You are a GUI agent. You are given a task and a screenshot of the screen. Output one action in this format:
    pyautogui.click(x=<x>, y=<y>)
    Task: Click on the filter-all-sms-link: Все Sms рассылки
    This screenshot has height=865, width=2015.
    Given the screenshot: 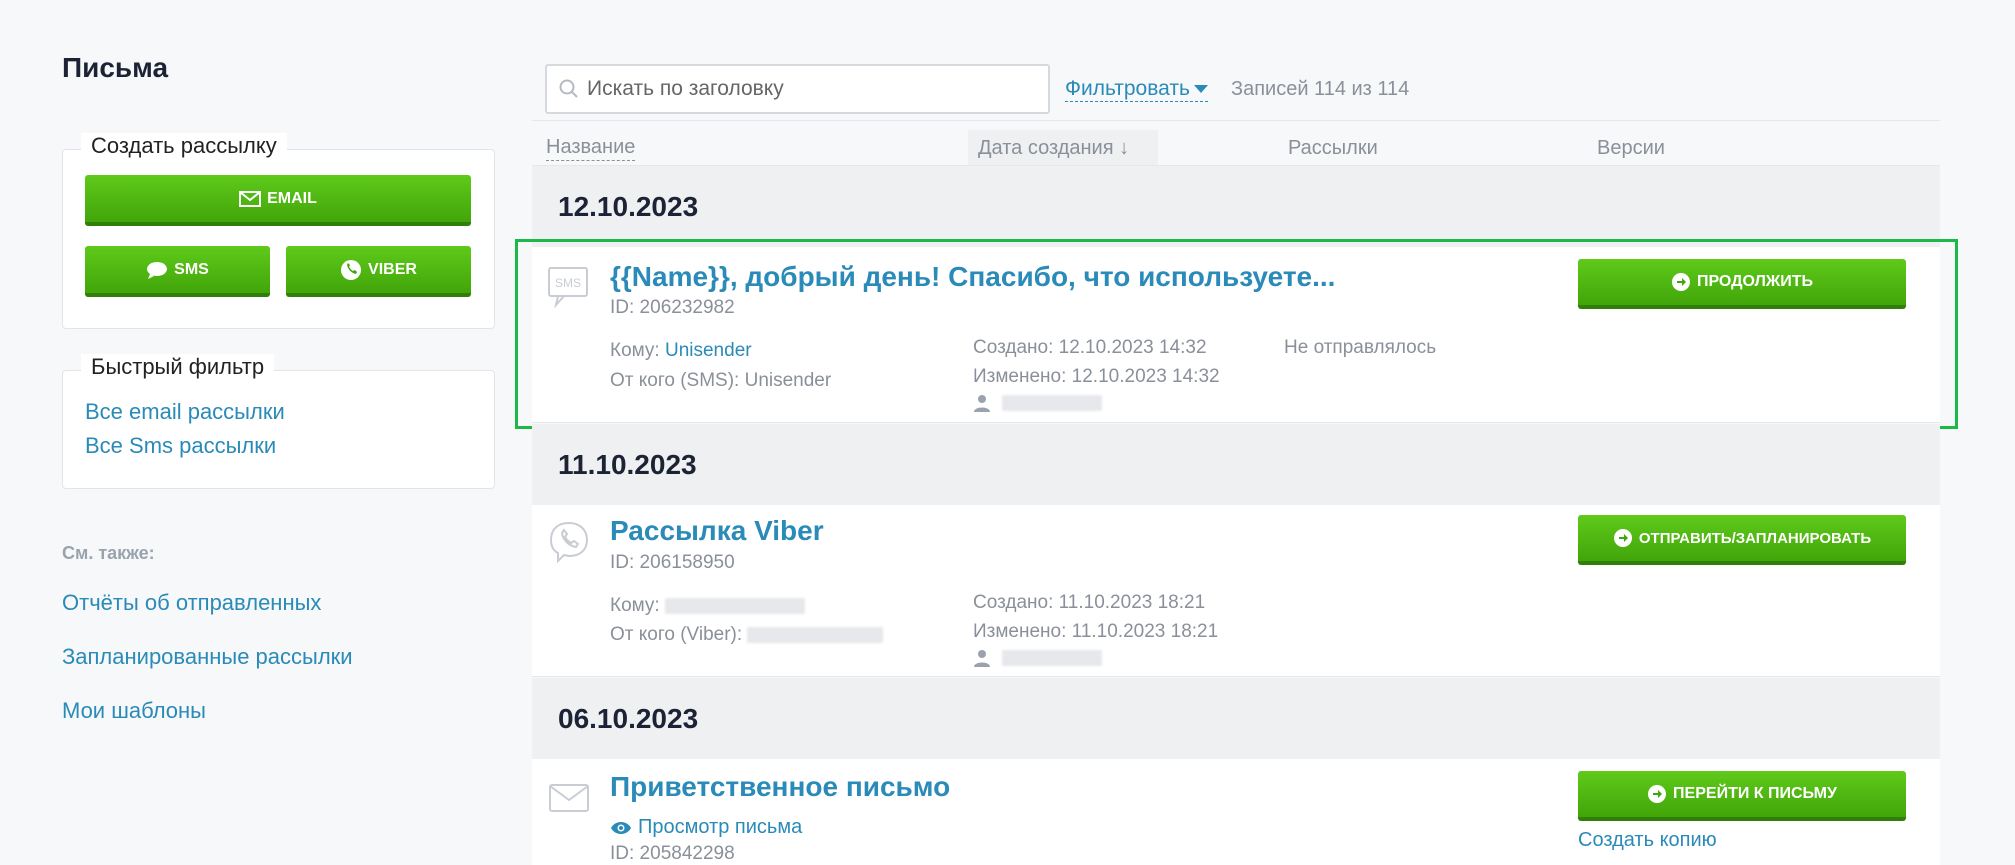 What is the action you would take?
    pyautogui.click(x=180, y=446)
    